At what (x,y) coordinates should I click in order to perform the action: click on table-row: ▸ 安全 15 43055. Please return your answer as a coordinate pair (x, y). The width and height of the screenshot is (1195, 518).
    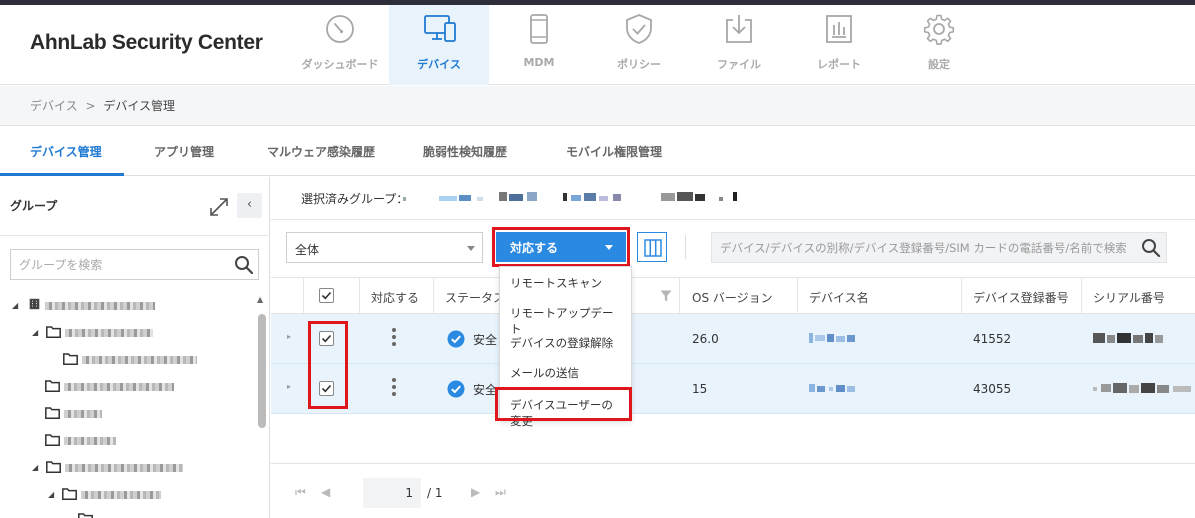
    Looking at the image, I should click on (733, 389).